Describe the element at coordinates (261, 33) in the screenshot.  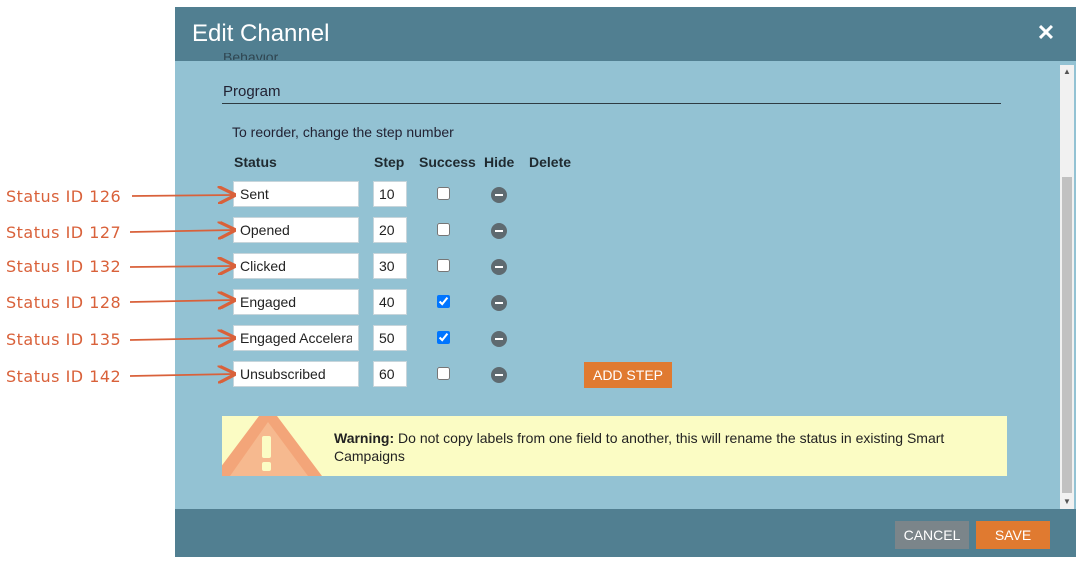
I see `modal-title: Edit Channel` at that location.